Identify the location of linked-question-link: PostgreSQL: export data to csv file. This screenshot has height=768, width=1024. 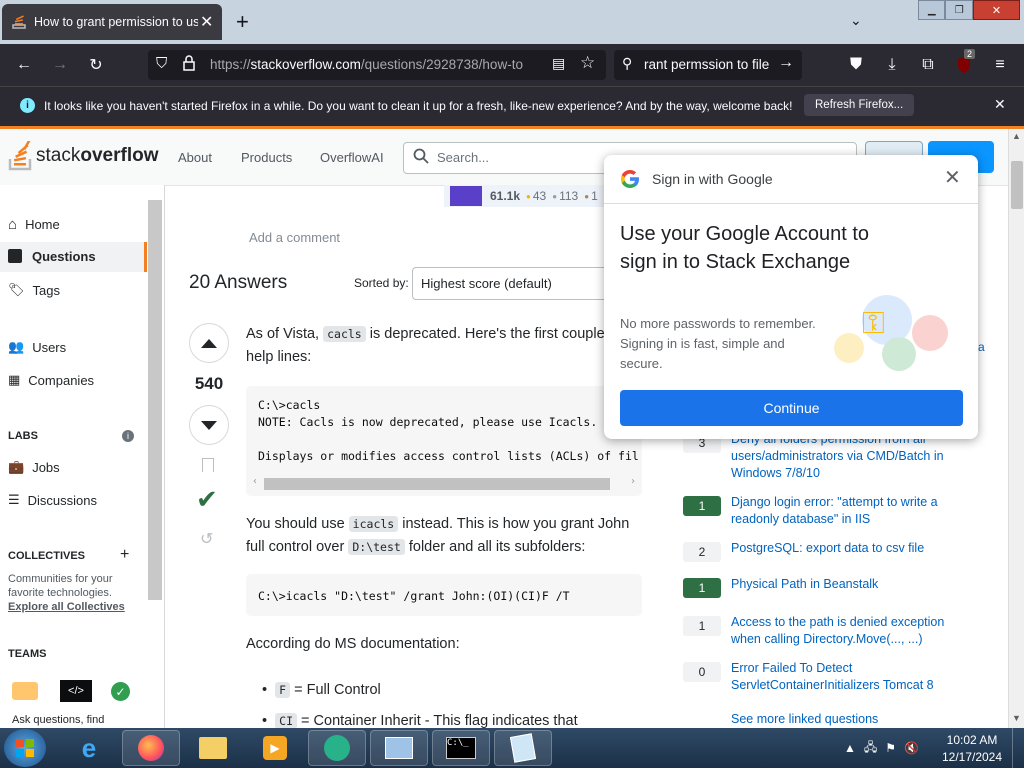
(851, 548).